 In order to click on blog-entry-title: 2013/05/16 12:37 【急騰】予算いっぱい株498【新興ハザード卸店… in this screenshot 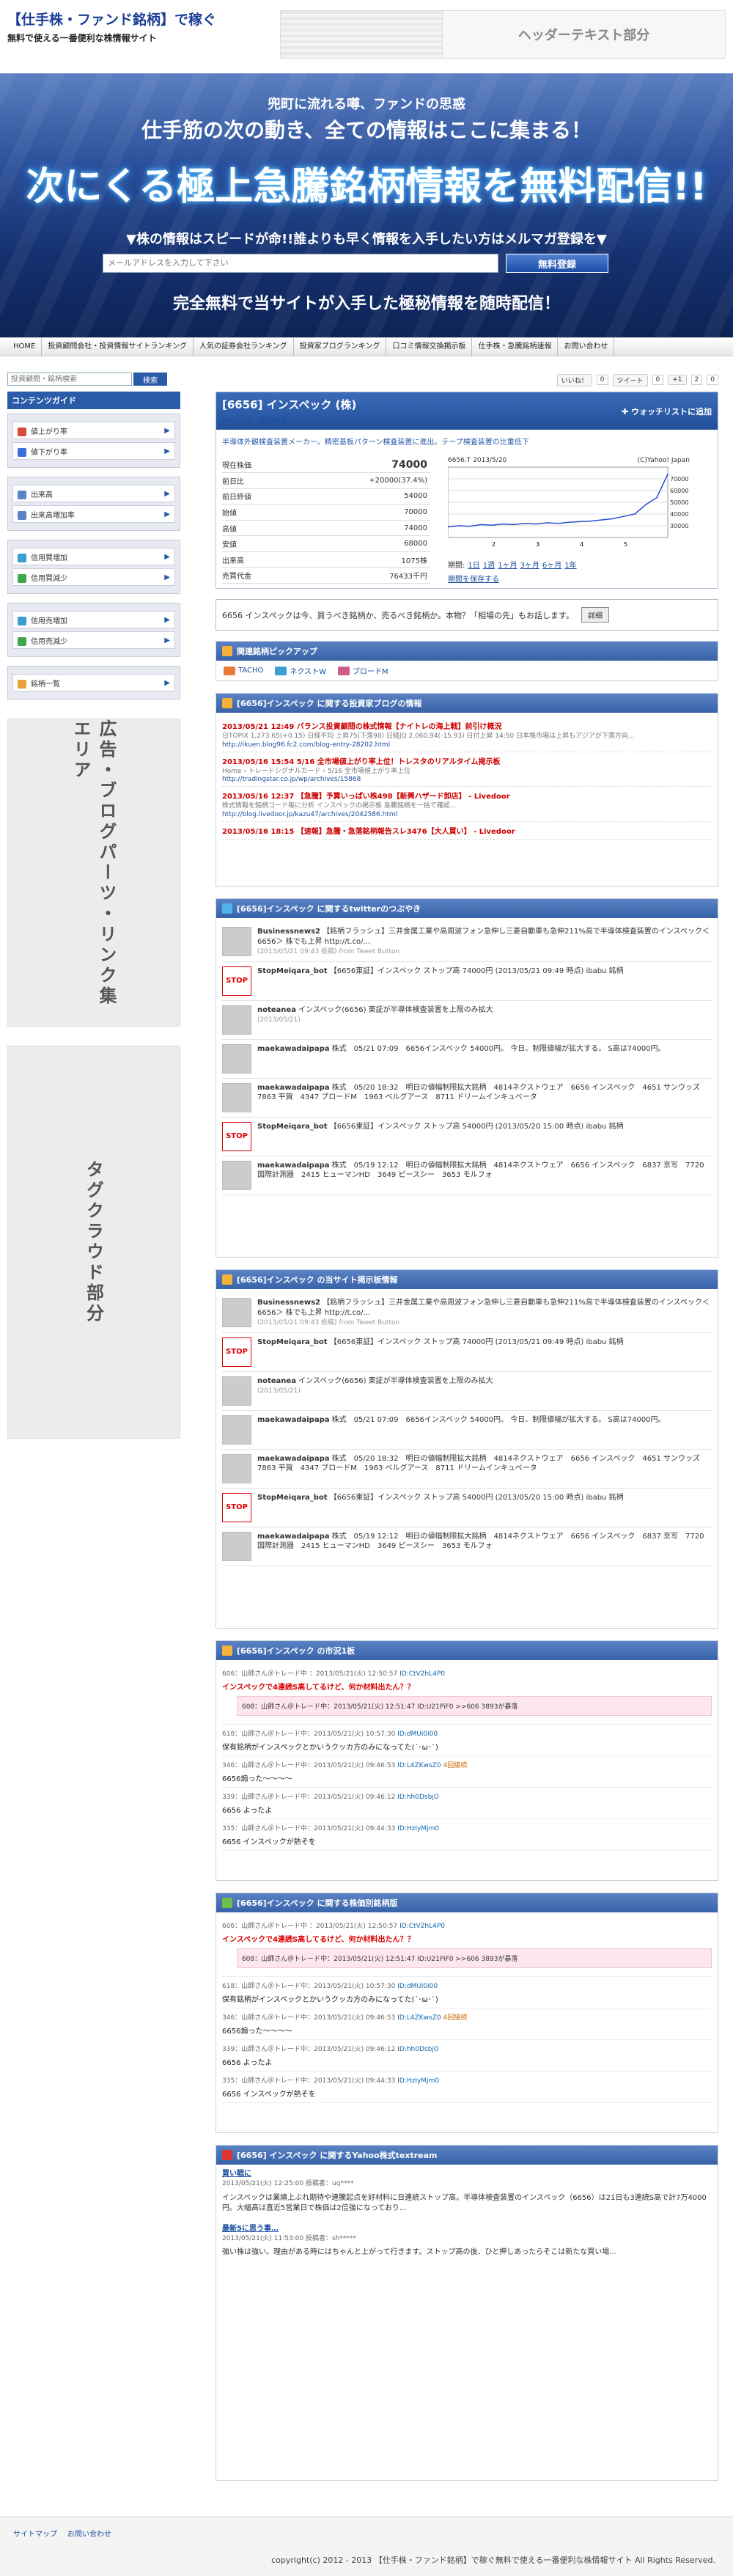, I will do `click(467, 796)`.